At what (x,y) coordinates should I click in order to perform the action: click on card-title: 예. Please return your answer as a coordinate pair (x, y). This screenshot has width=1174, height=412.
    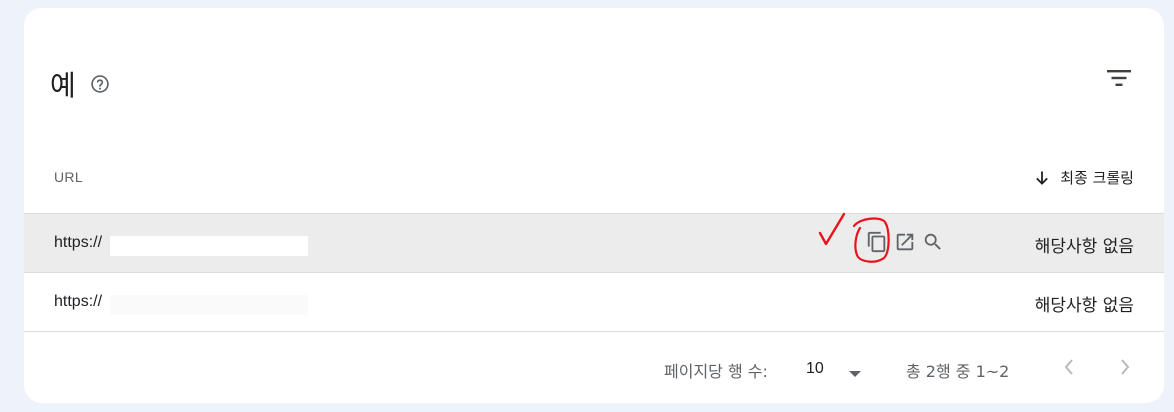
    Looking at the image, I should click on (63, 85).